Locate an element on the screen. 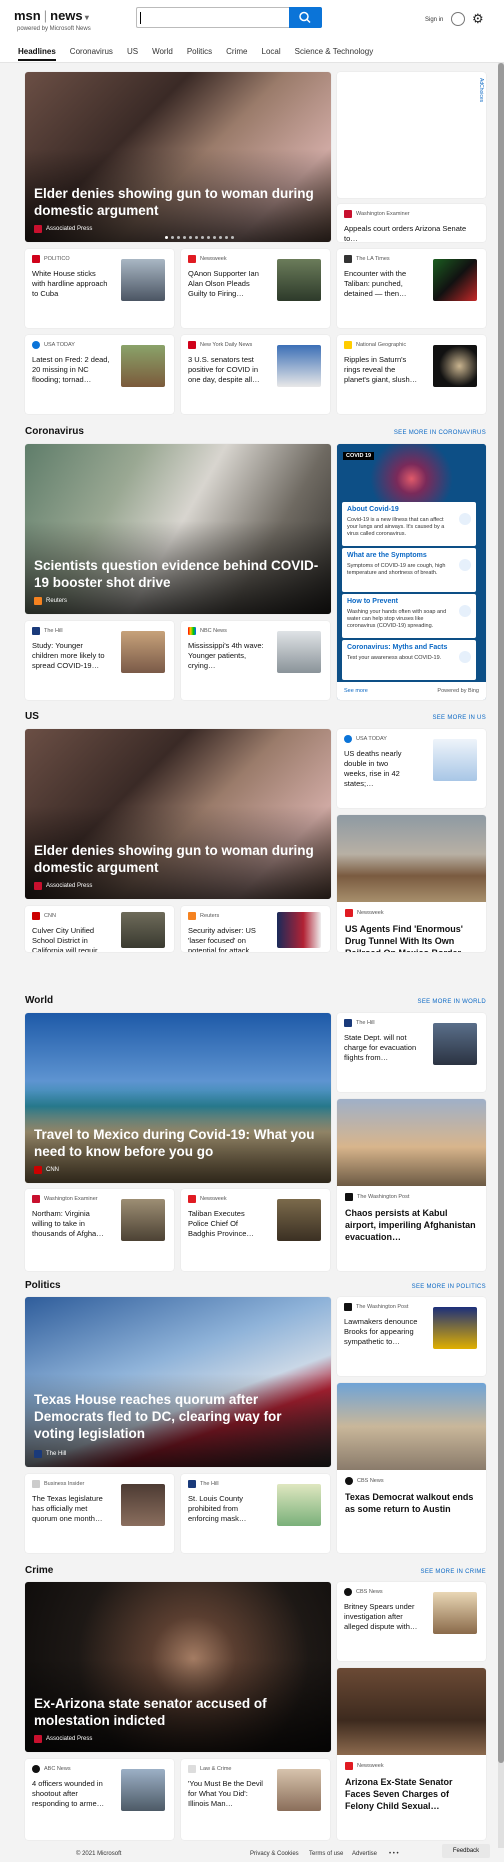 The image size is (504, 1862). section-heading-coronavirus: Coronavirus is located at coordinates (54, 431).